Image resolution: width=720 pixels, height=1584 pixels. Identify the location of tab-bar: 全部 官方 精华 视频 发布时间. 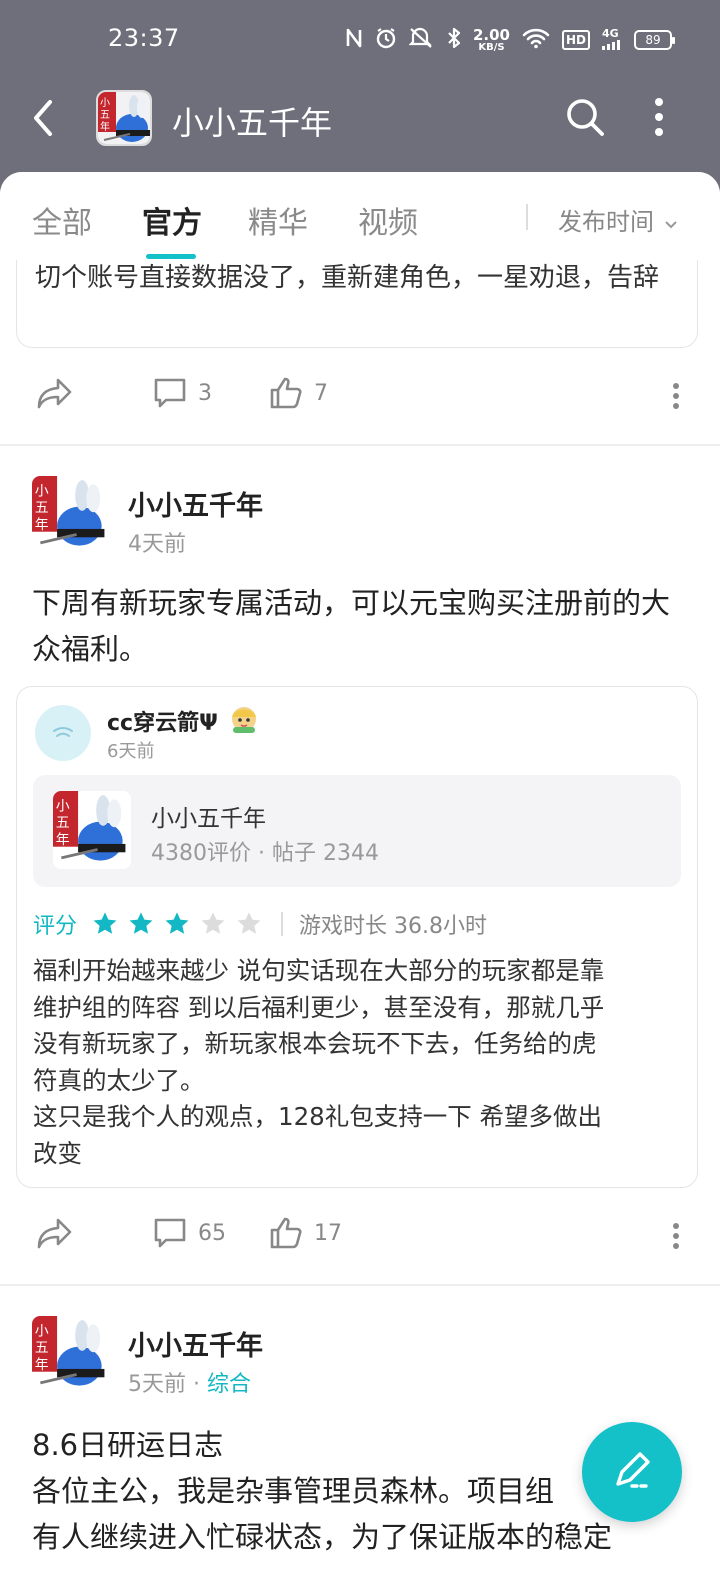
(360, 216).